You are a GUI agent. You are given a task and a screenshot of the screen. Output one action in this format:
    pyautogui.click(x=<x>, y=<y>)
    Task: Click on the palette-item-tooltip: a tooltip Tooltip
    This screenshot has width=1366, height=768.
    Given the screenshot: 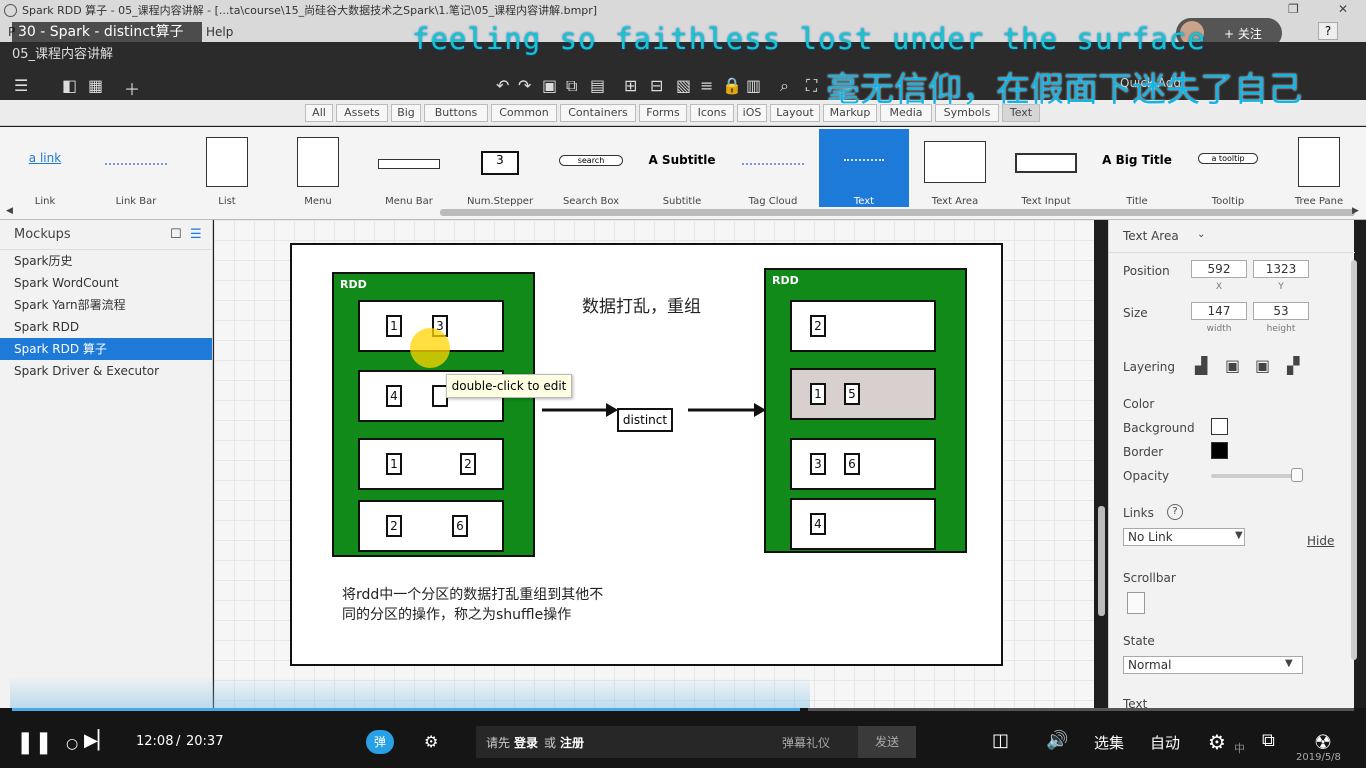 What is the action you would take?
    pyautogui.click(x=1228, y=168)
    